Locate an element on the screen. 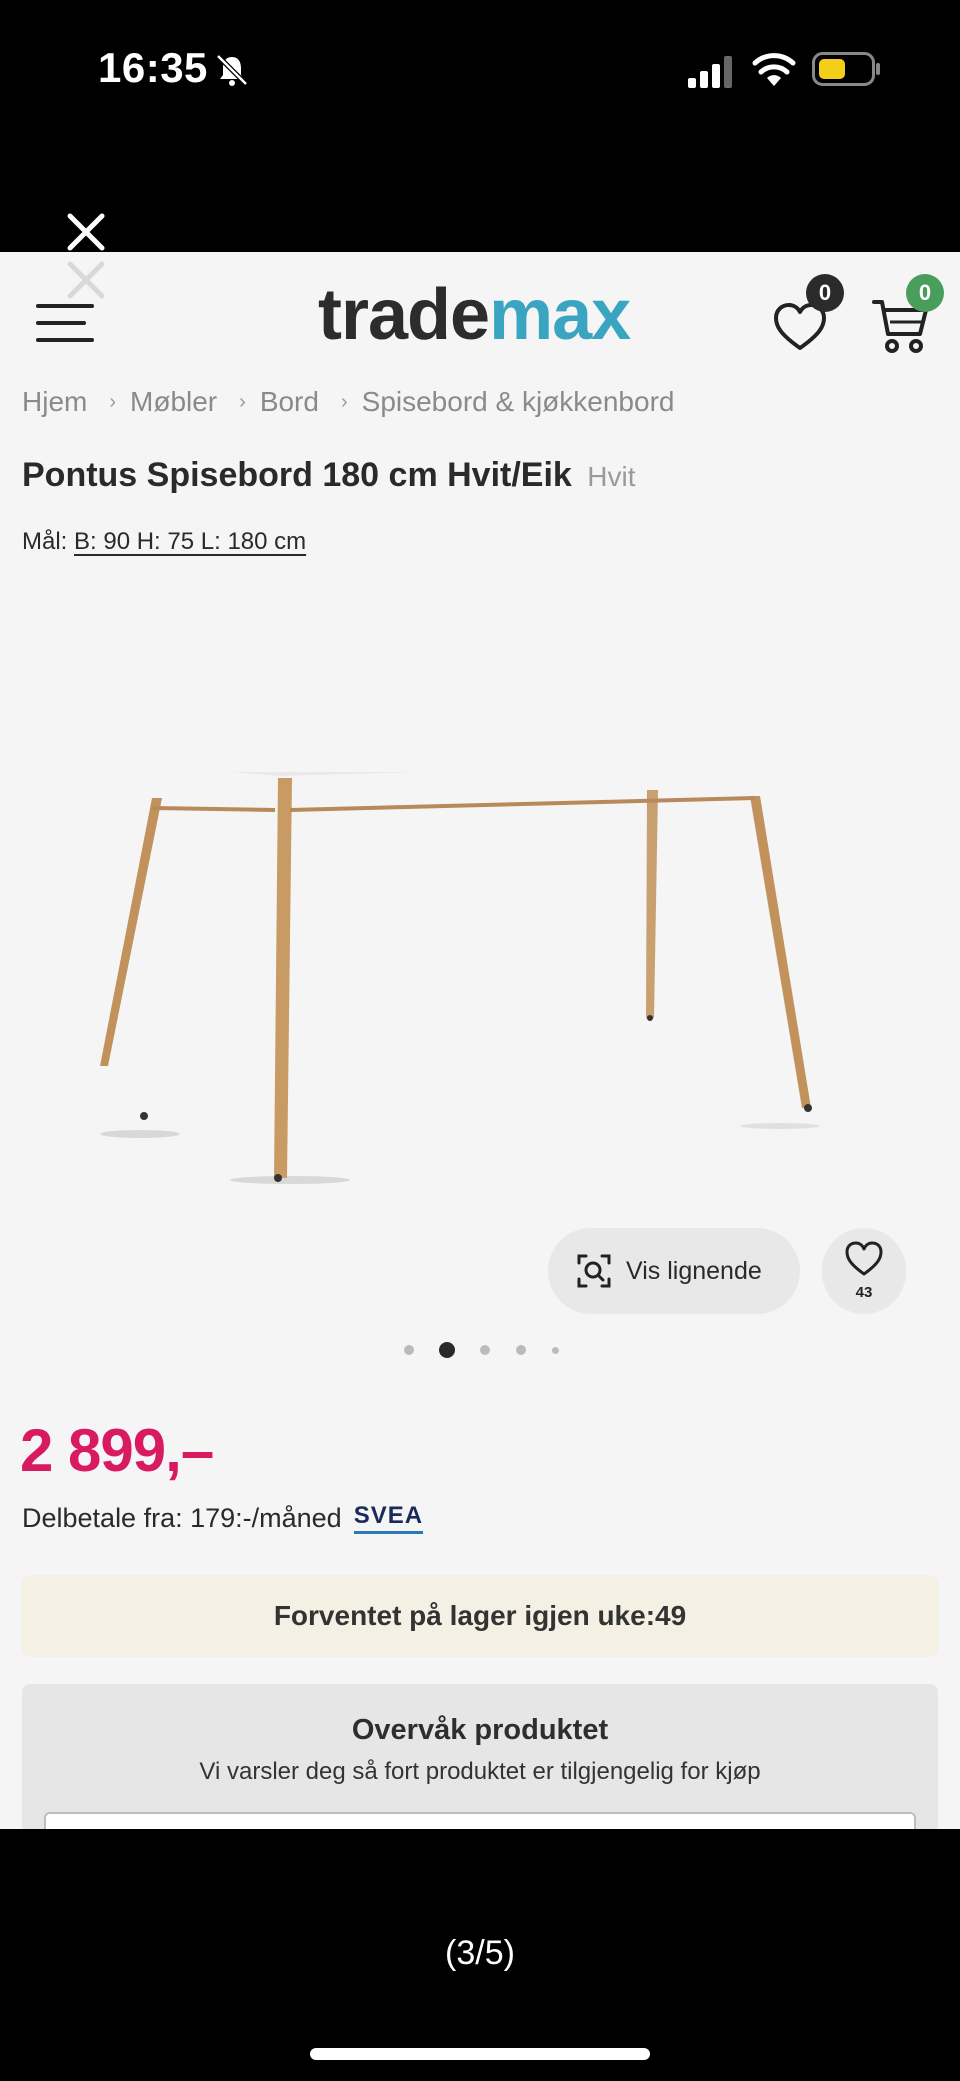 Image resolution: width=960 pixels, height=2081 pixels. image-carousel-dots is located at coordinates (485, 1351).